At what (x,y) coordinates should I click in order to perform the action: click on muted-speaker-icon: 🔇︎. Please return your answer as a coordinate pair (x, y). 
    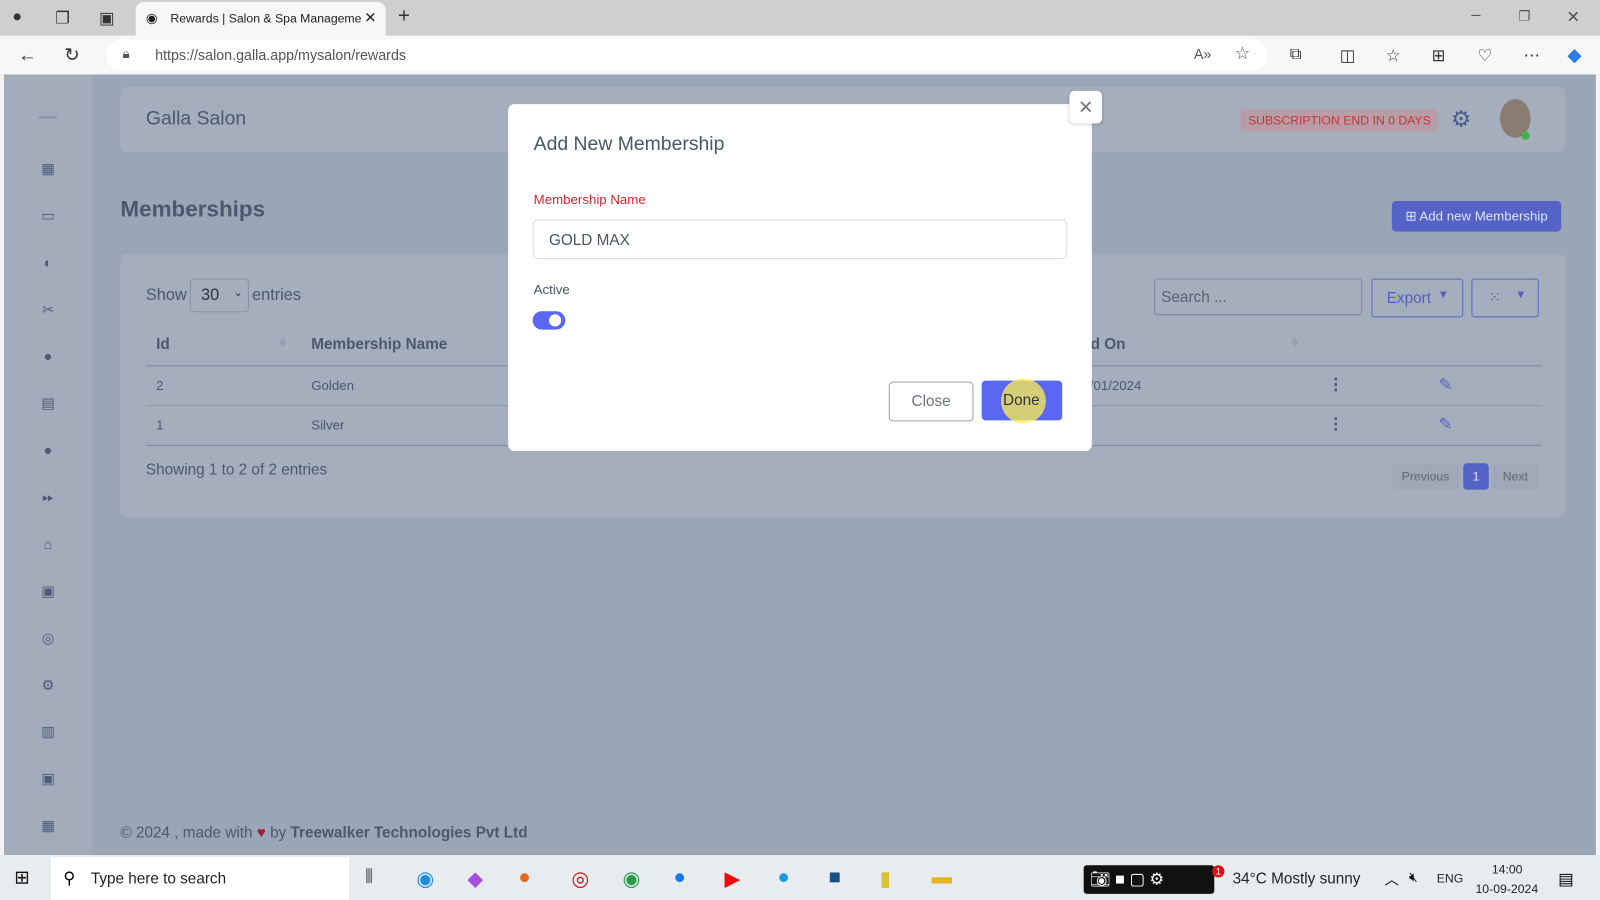
    Looking at the image, I should click on (1413, 877).